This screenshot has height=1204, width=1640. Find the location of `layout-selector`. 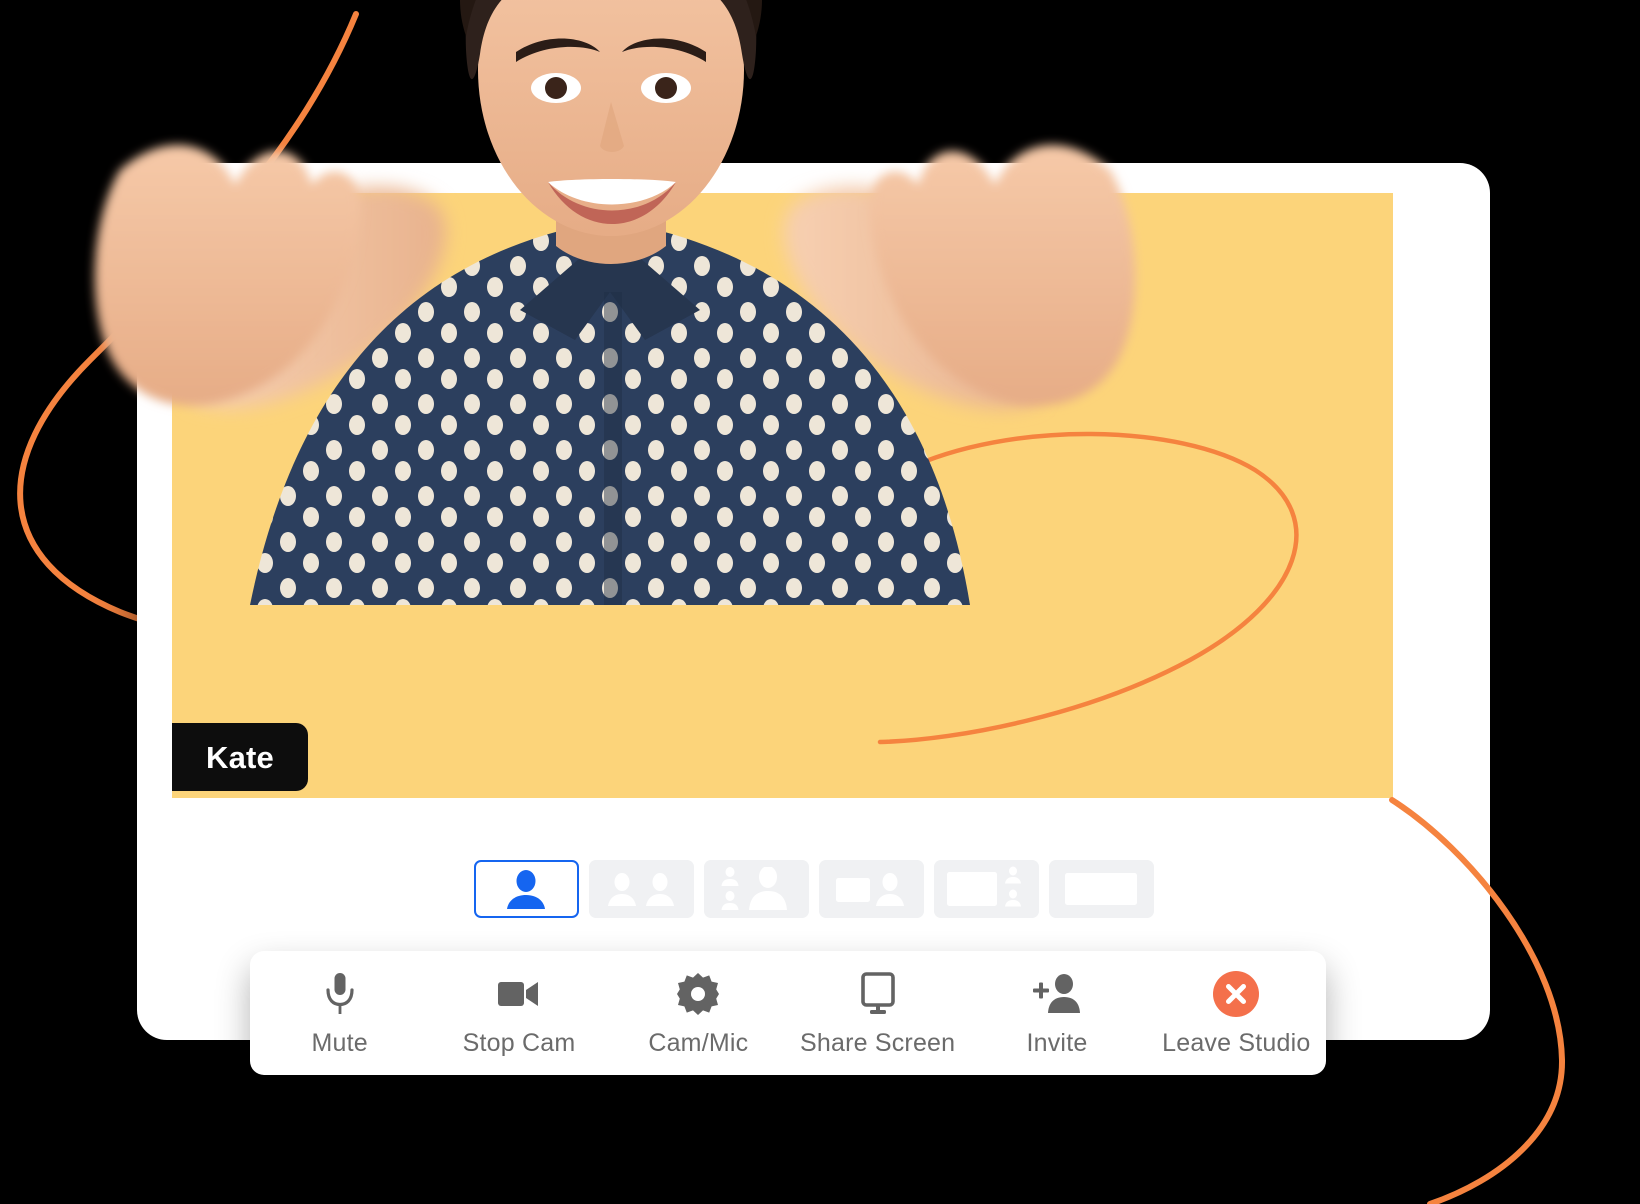

layout-selector is located at coordinates (813, 889).